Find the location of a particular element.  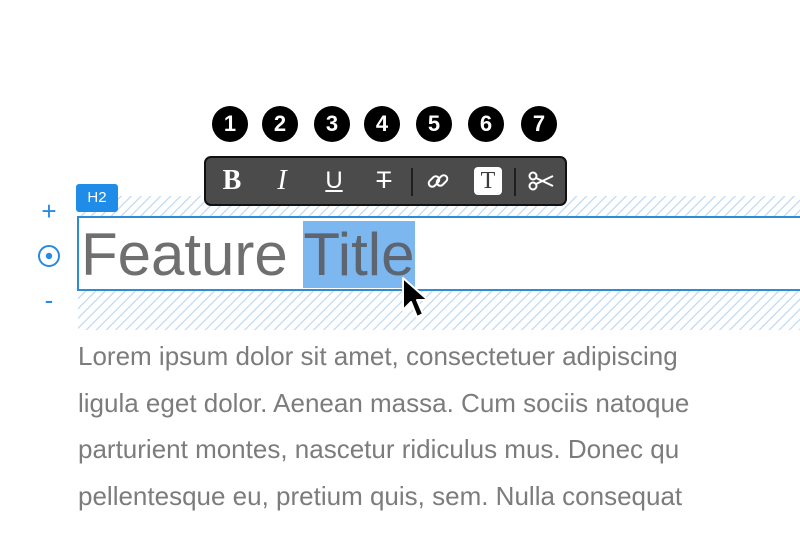

strikethrough-button: T is located at coordinates (384, 181).